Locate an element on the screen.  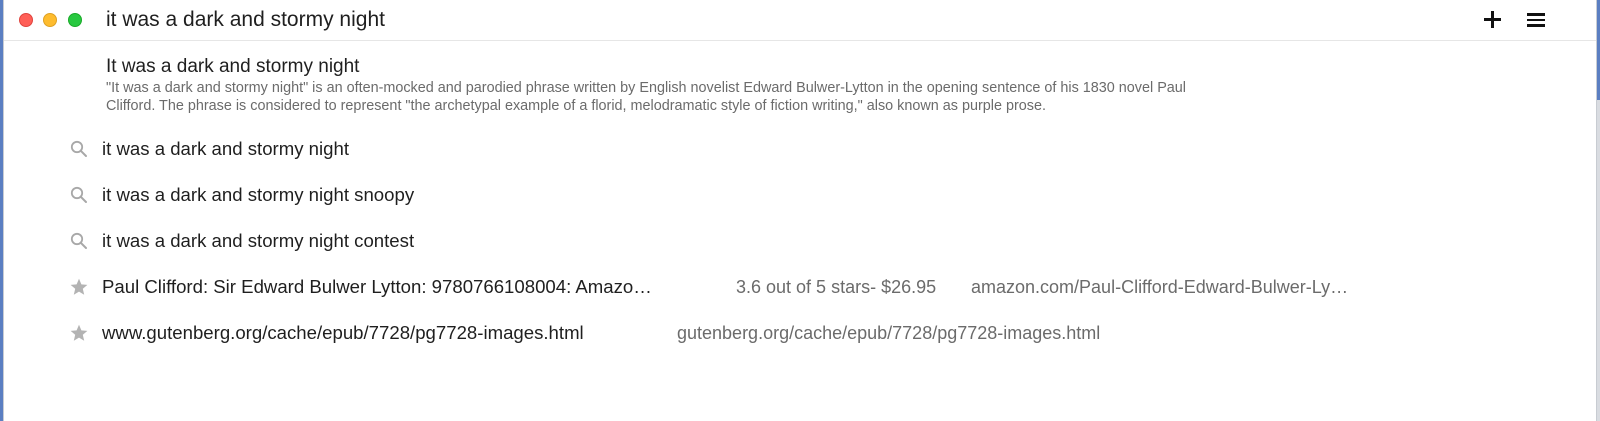
search-input is located at coordinates (756, 20).